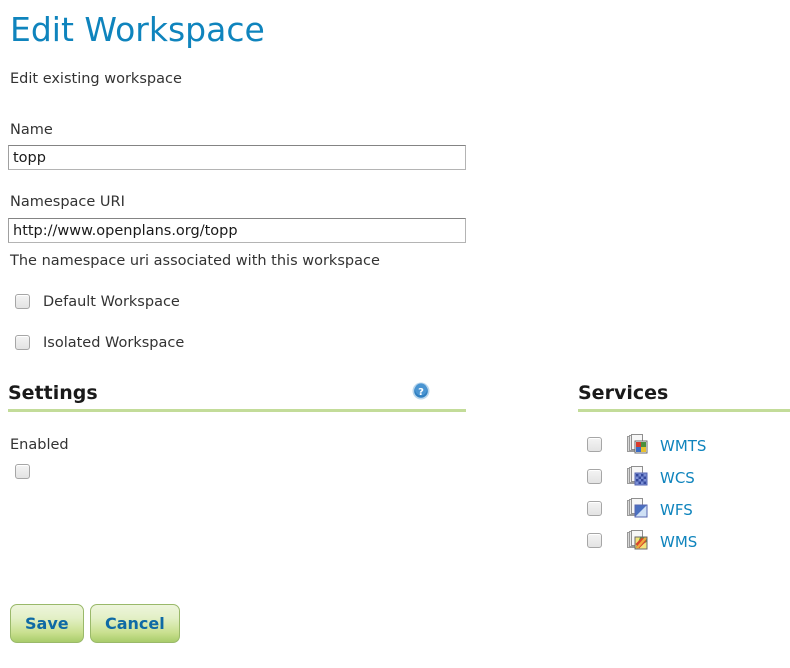  I want to click on default-workspace-checkbox, so click(22, 301).